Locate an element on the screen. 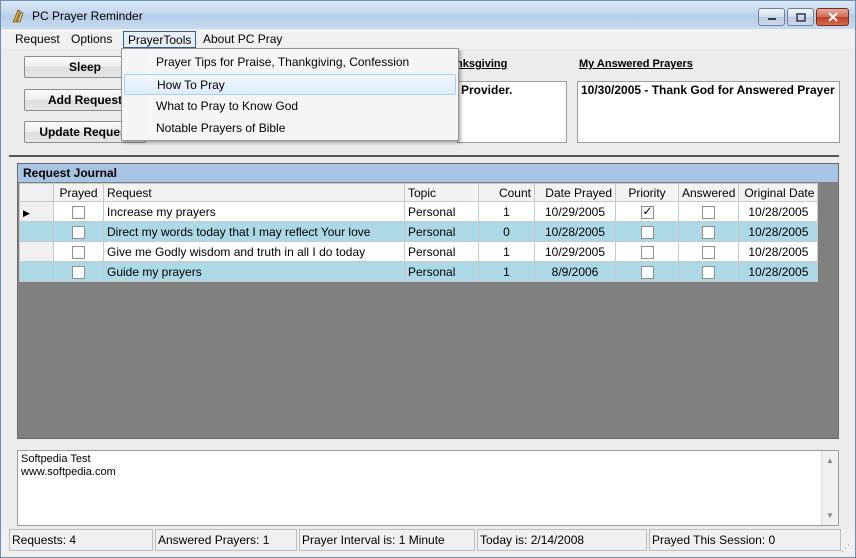 This screenshot has width=856, height=558. current-row-arrow-icon: ▶ is located at coordinates (26, 212).